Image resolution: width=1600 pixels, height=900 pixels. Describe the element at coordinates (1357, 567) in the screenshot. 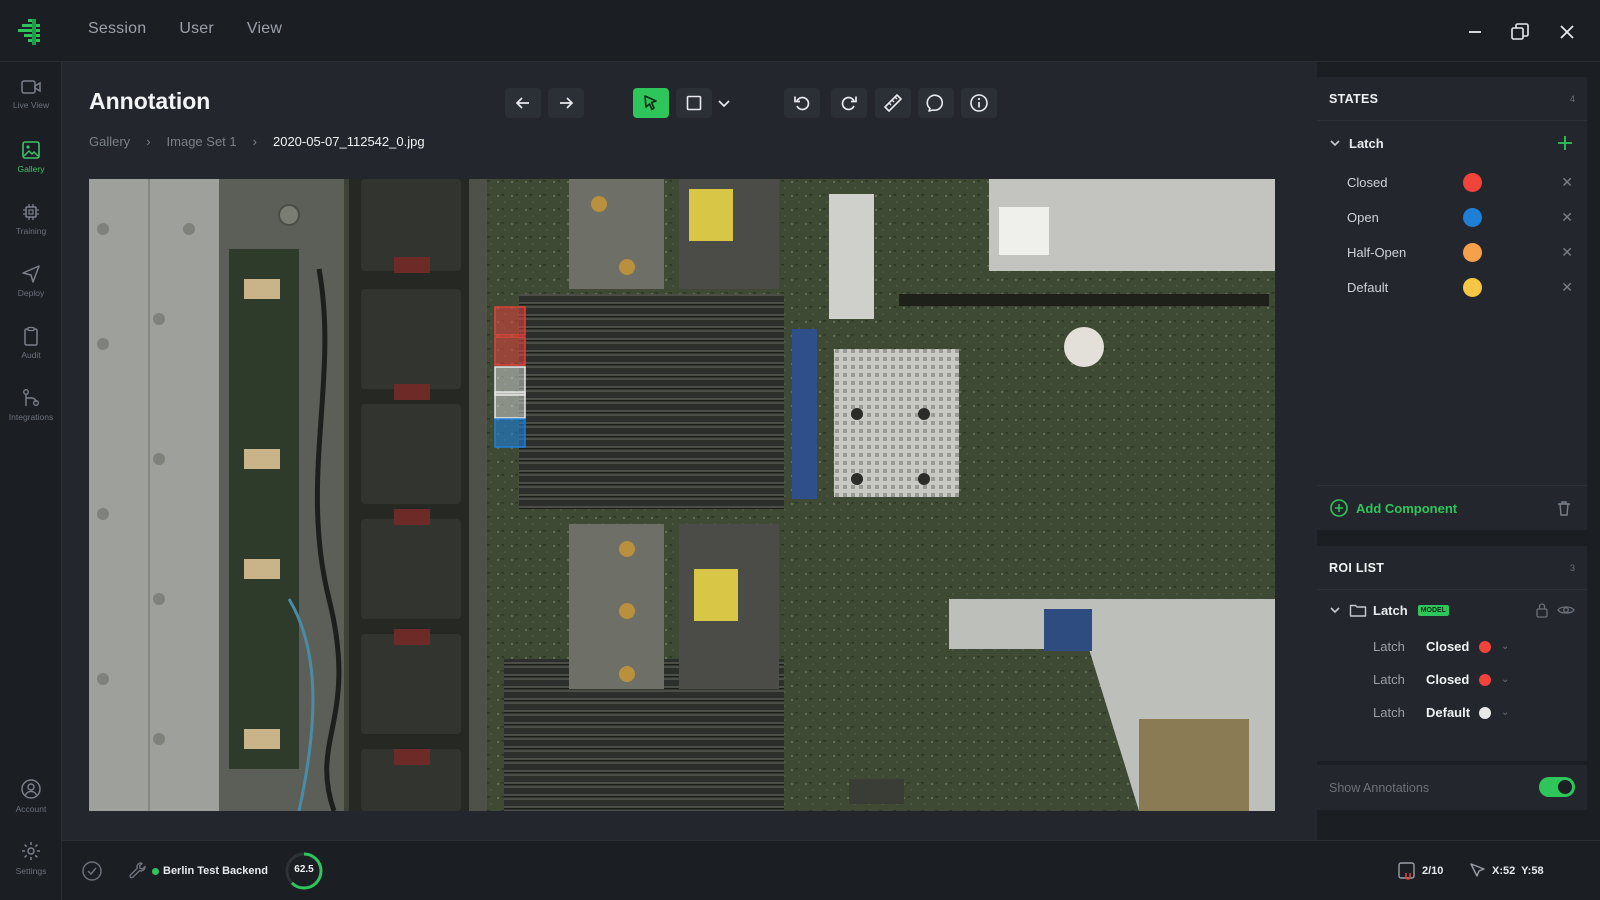

I see `roi-list-title: ROI LIST` at that location.